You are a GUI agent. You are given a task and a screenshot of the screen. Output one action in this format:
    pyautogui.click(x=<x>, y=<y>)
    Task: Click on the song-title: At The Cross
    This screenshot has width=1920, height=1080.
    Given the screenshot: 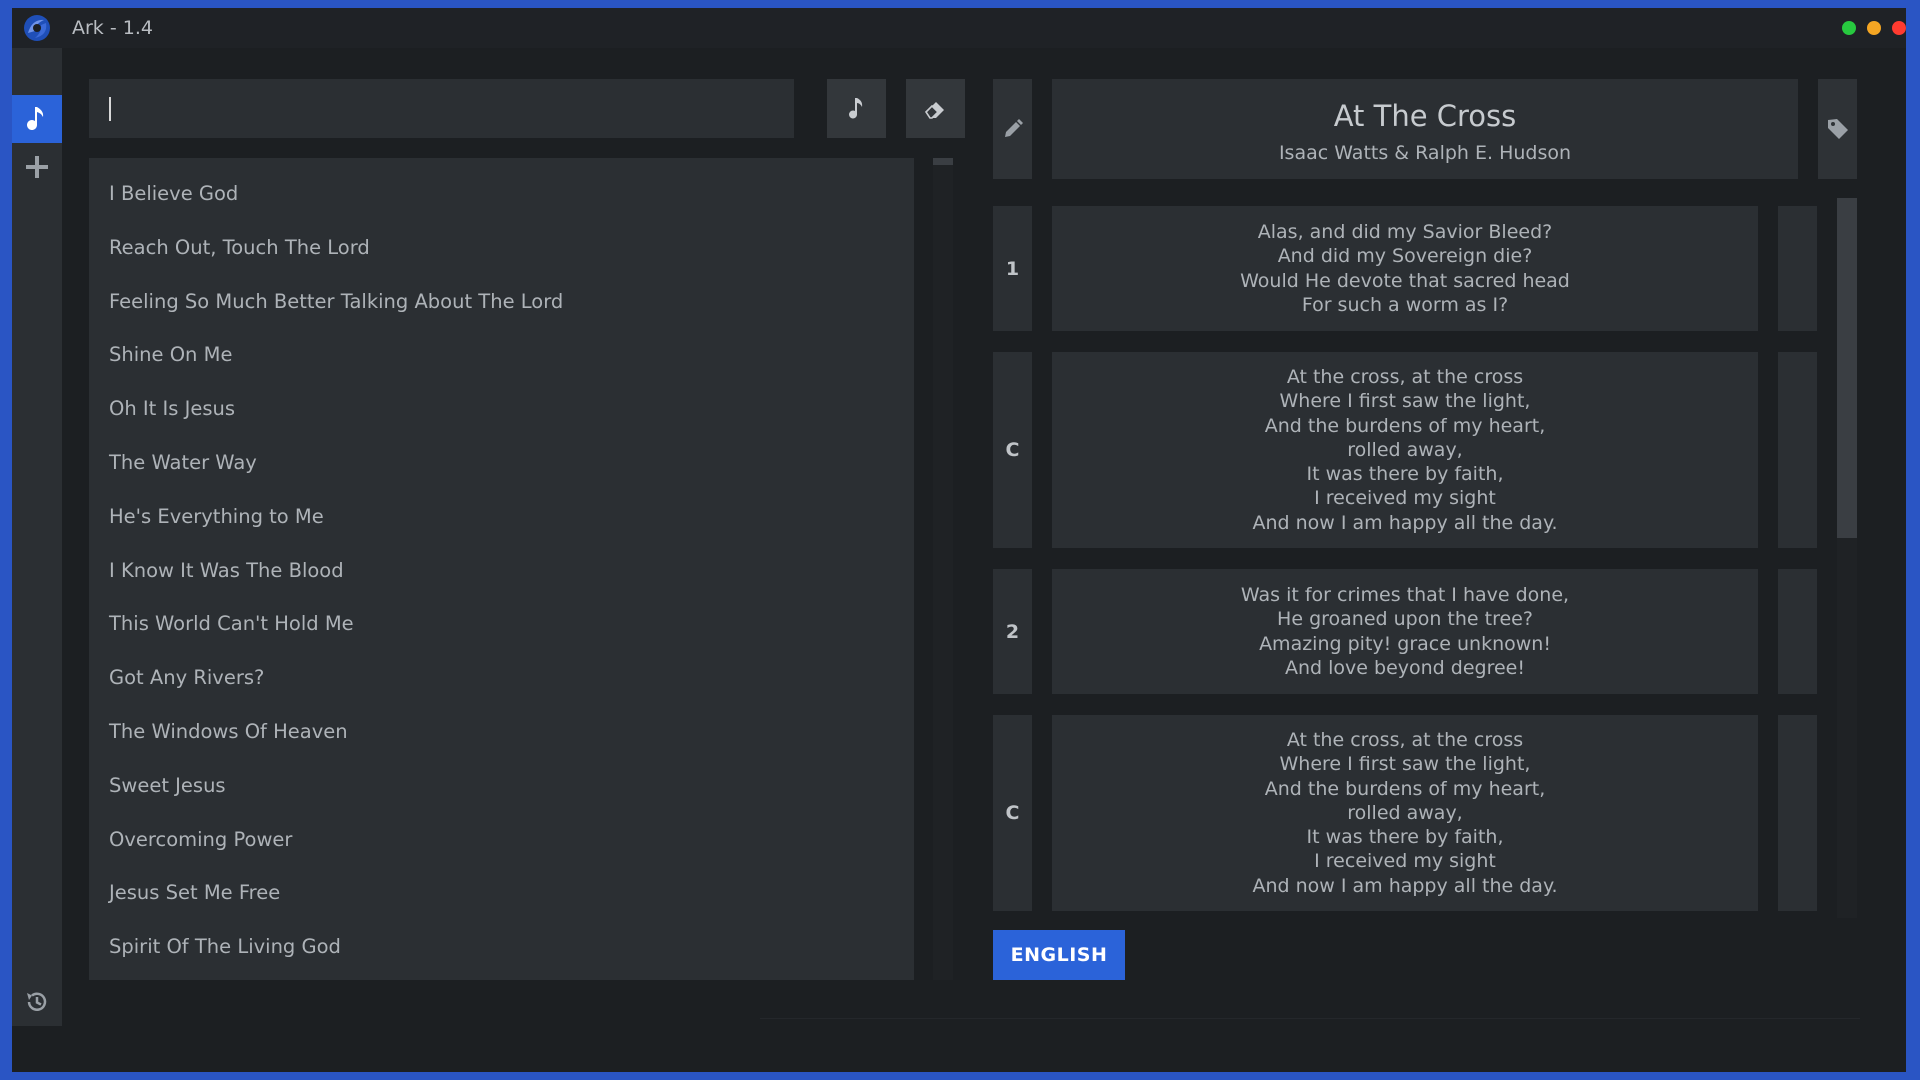 What is the action you would take?
    pyautogui.click(x=1425, y=116)
    